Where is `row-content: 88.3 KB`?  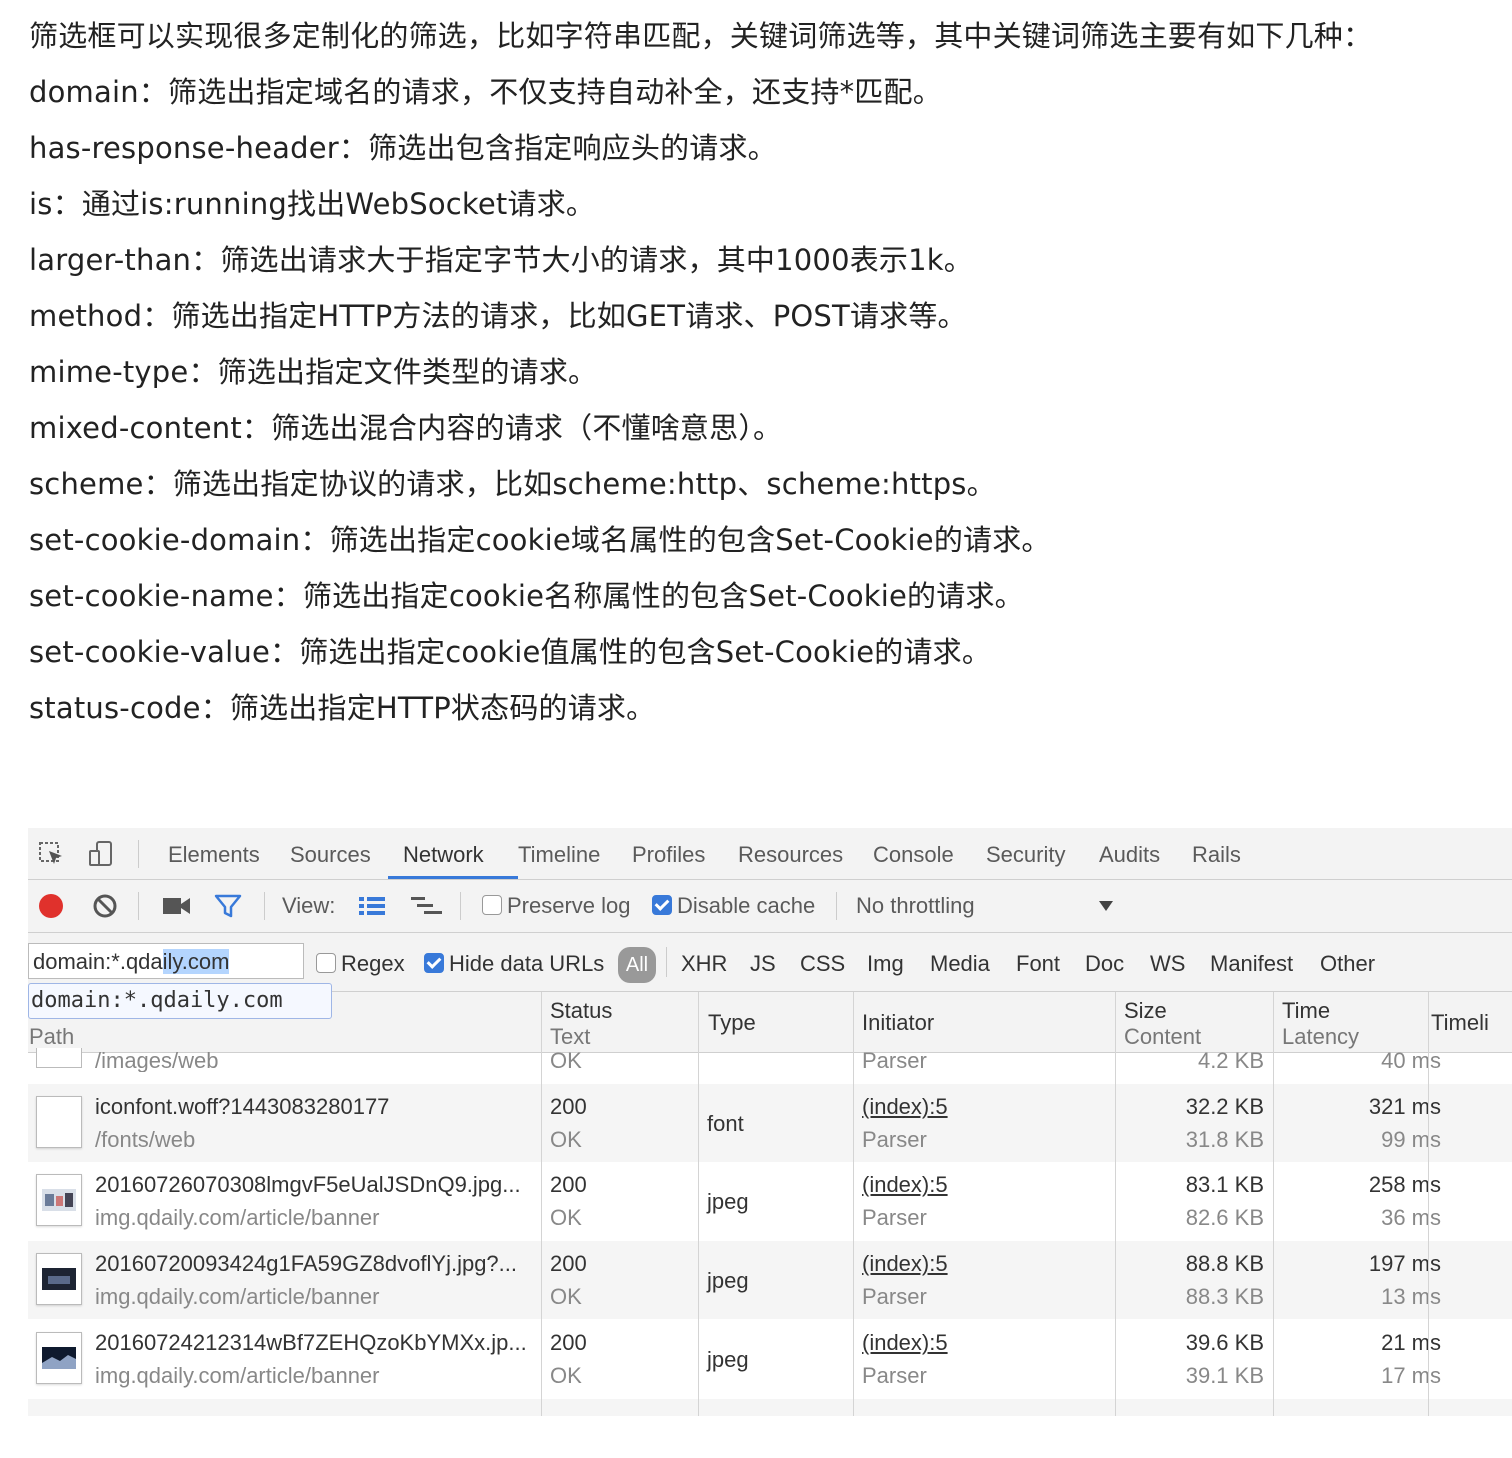
row-content: 88.3 KB is located at coordinates (1224, 1296).